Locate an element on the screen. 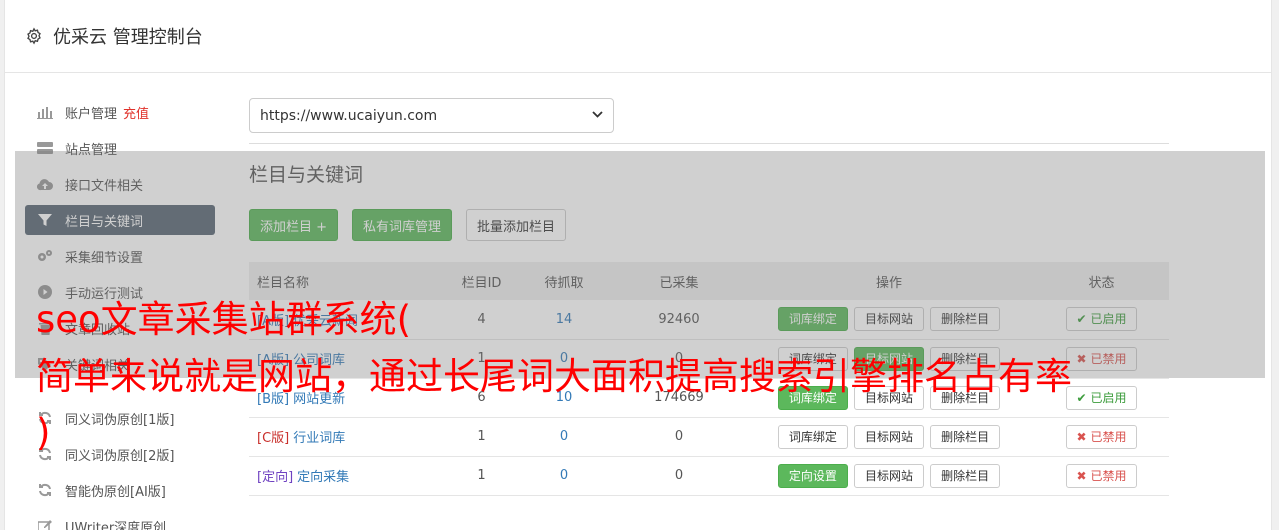 This screenshot has width=1279, height=530. sidebar-item-ai-rewrite: 智能伪原创[AI版] is located at coordinates (120, 490).